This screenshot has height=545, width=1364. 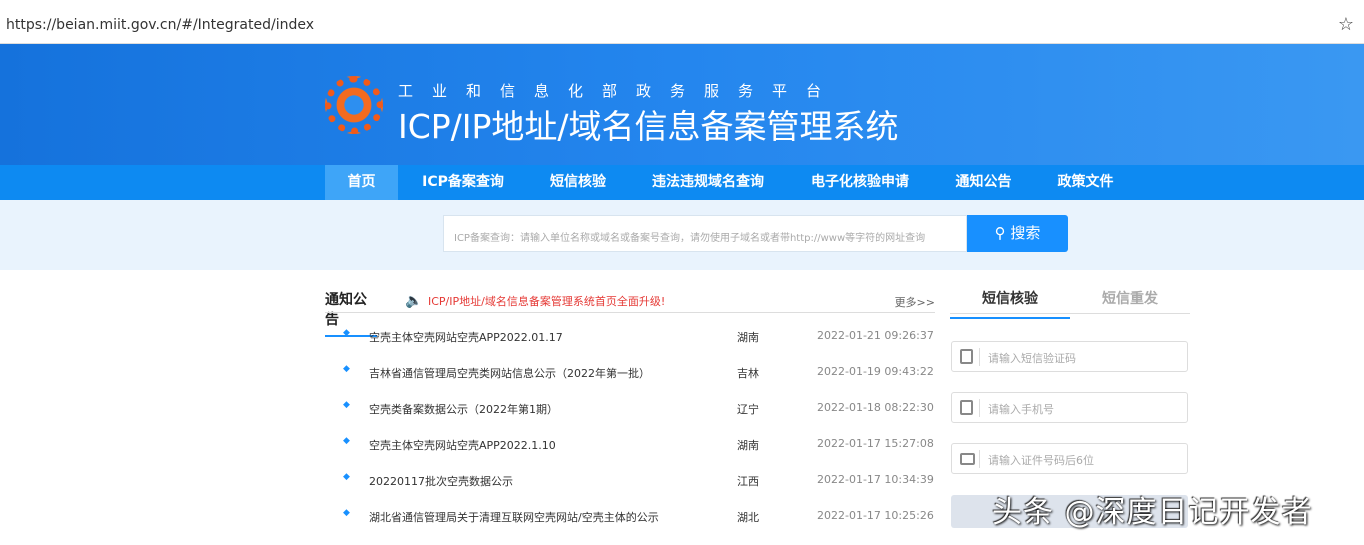 What do you see at coordinates (748, 517) in the screenshot?
I see `notice-item-province: 湖北` at bounding box center [748, 517].